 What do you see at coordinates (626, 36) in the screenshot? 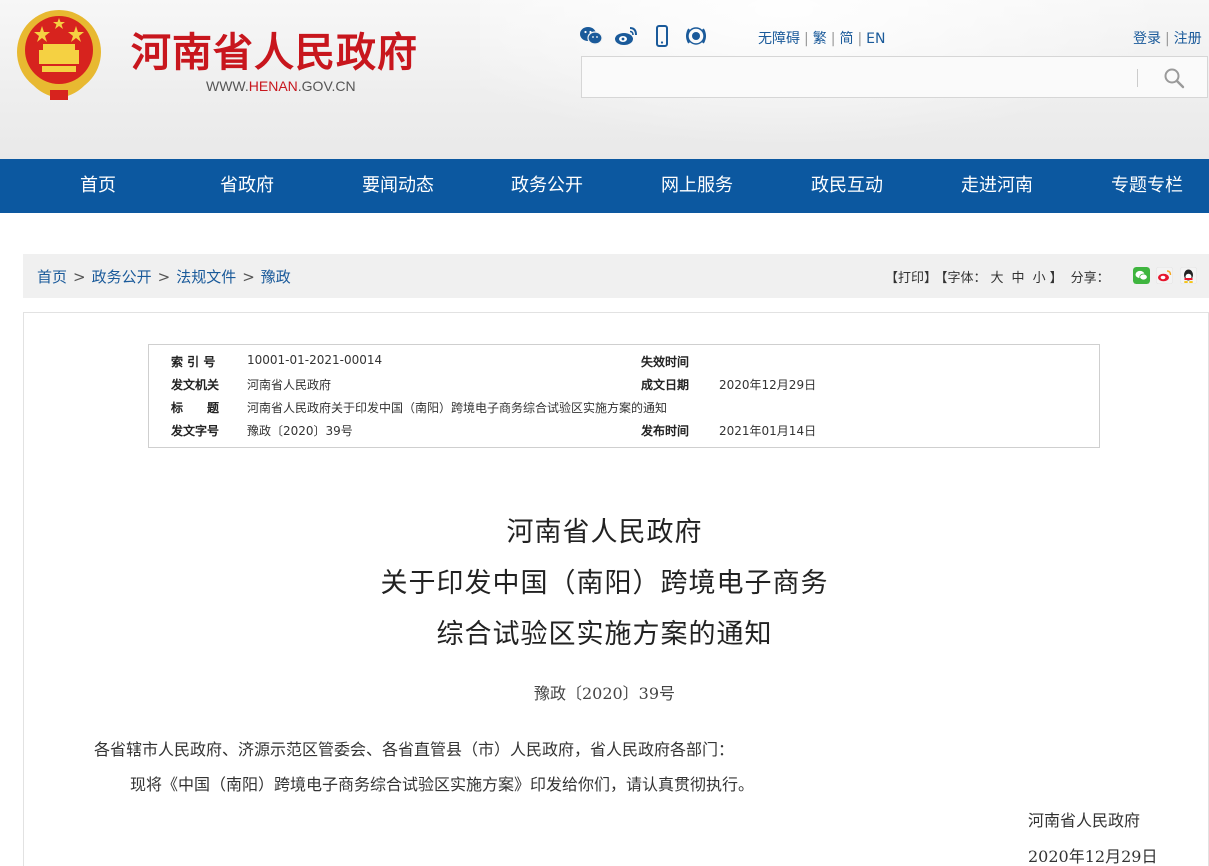
I see `weibo-icon` at bounding box center [626, 36].